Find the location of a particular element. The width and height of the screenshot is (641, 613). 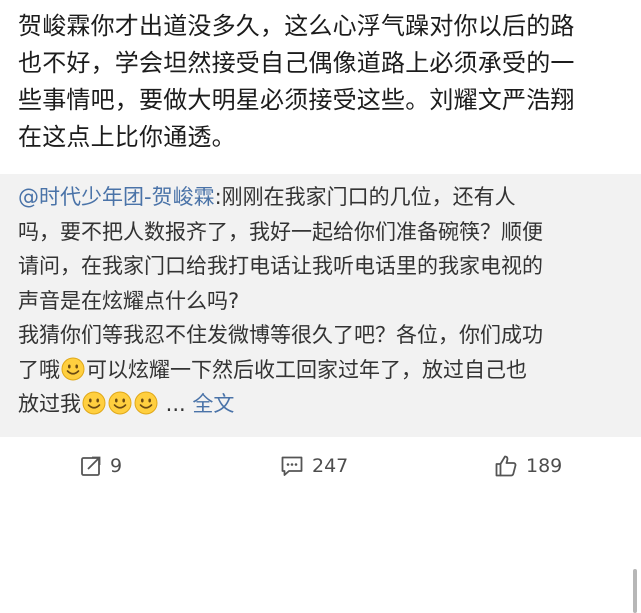

comment-count: 247 is located at coordinates (330, 466).